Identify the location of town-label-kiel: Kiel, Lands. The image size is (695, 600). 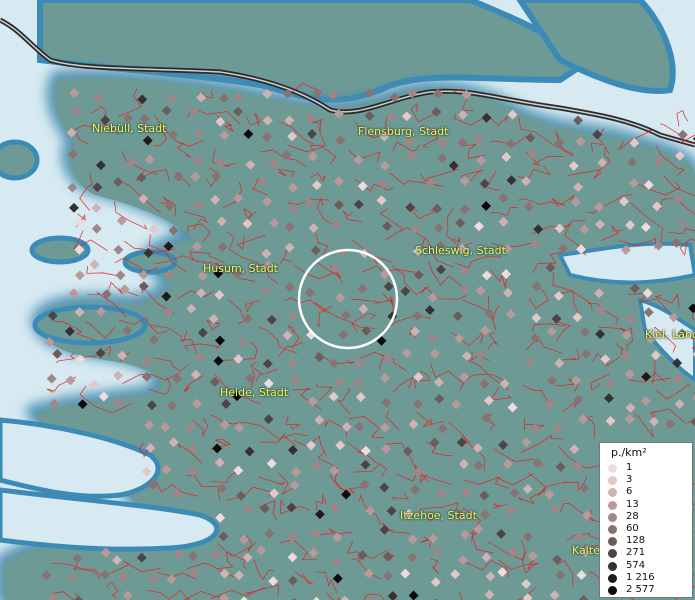
(670, 334).